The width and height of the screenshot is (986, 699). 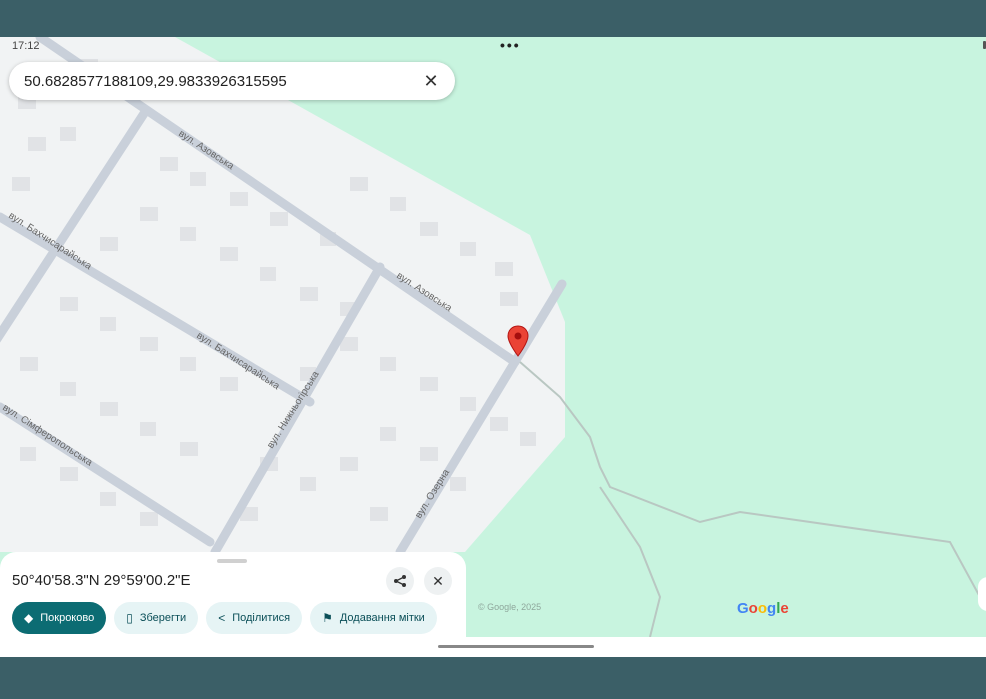 What do you see at coordinates (67, 618) in the screenshot?
I see `directions-label: Покроково` at bounding box center [67, 618].